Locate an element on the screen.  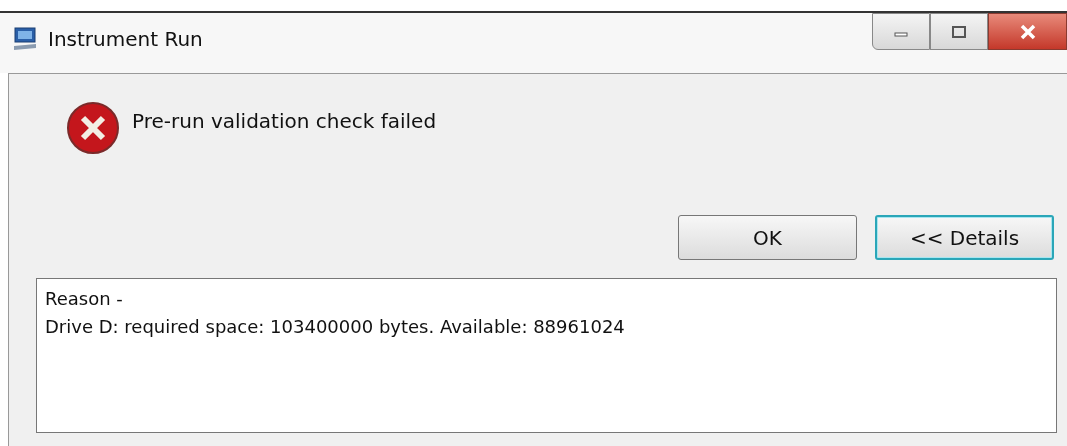
error-message: Pre-run validation check failed is located at coordinates (284, 121).